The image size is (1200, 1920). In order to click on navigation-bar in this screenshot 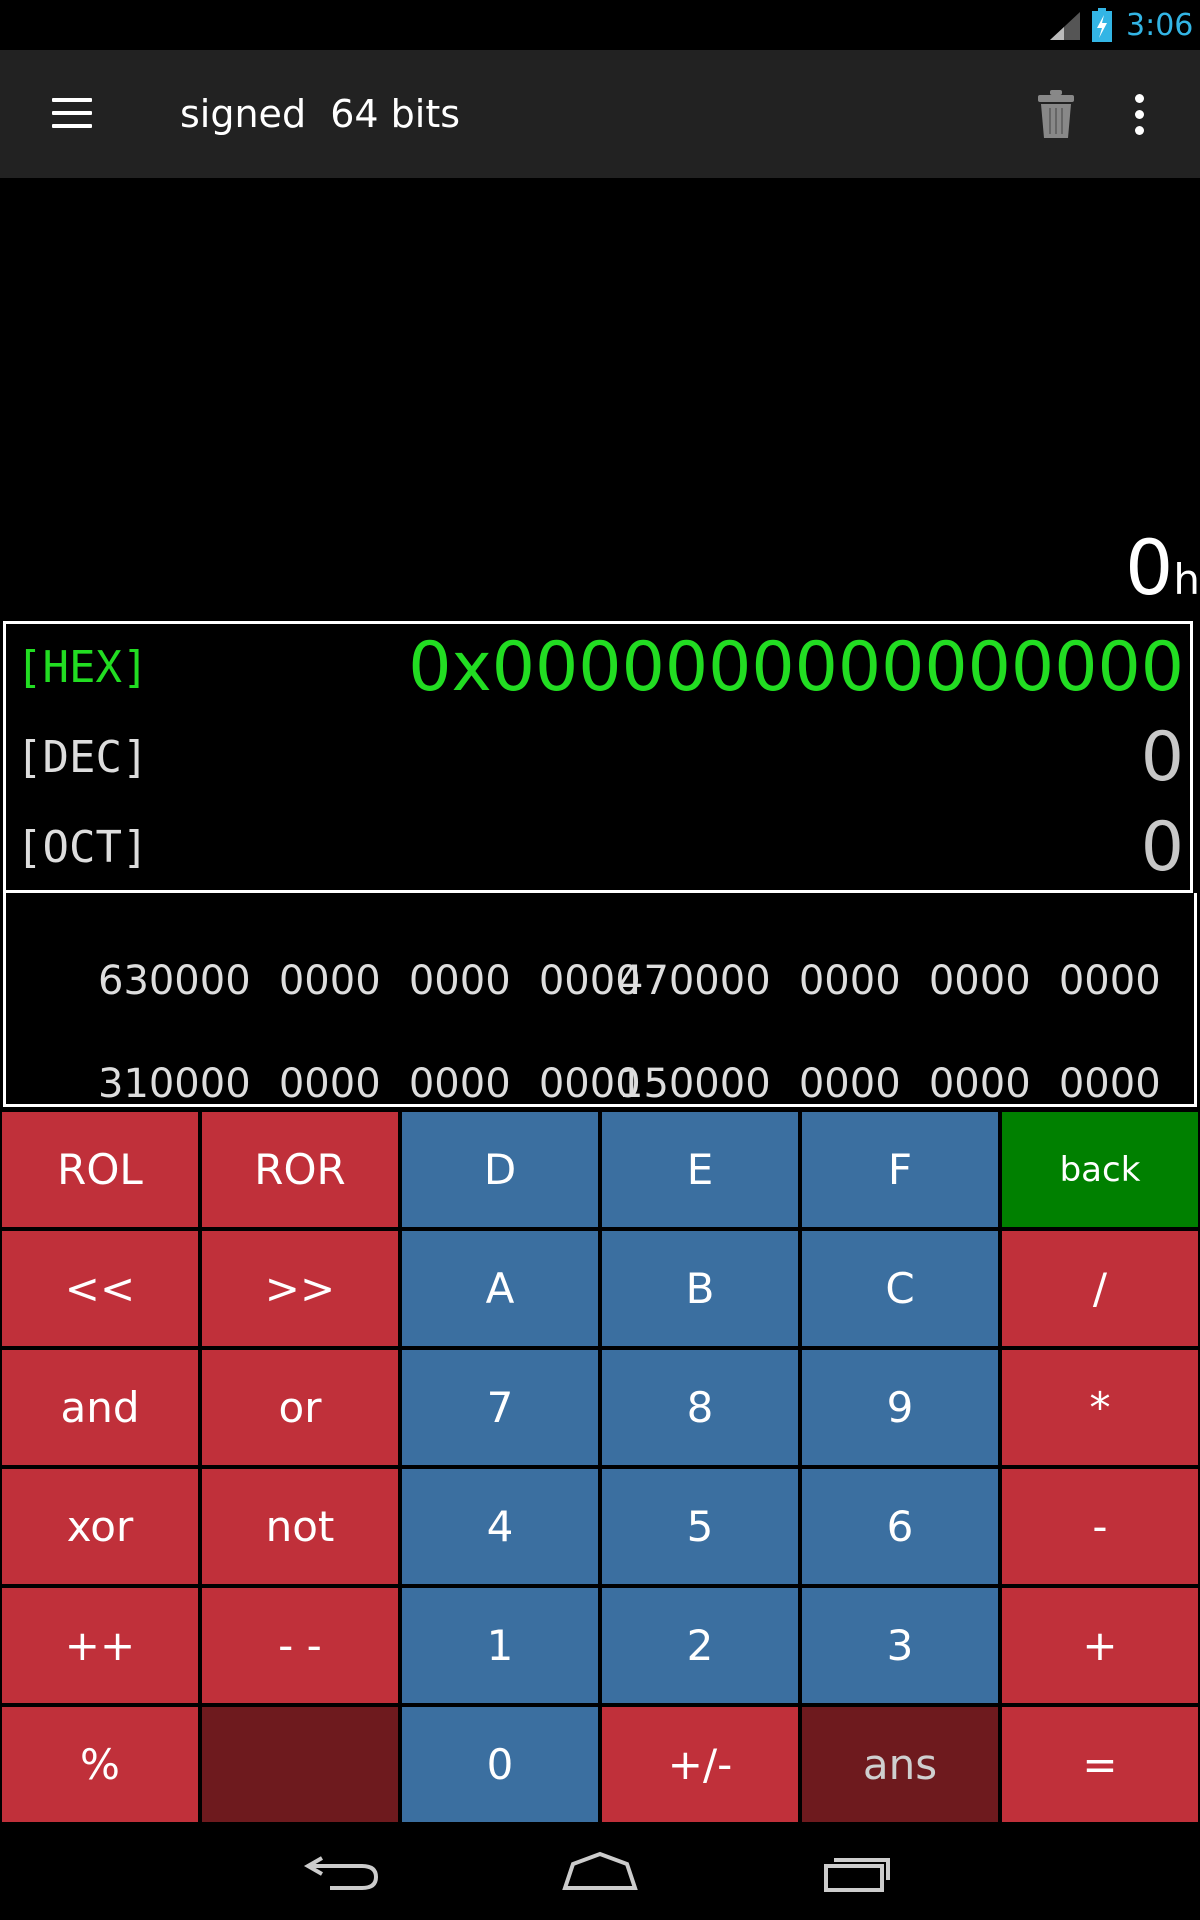, I will do `click(600, 1871)`.